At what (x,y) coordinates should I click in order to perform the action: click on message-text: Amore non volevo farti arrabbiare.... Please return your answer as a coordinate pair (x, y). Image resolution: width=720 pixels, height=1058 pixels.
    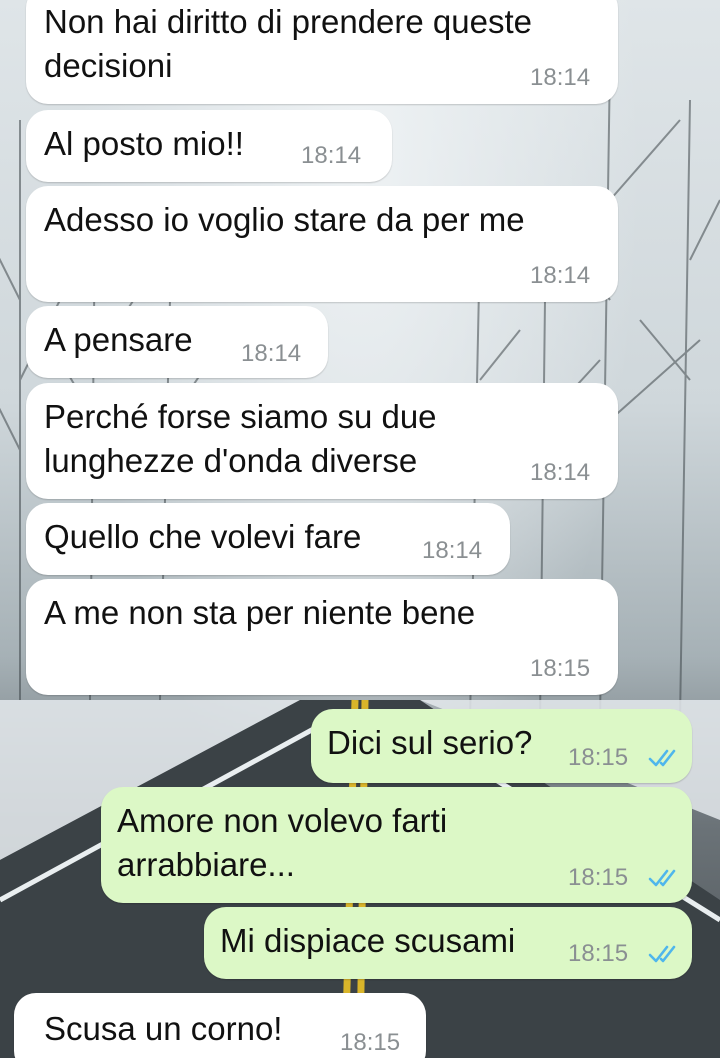
    Looking at the image, I should click on (282, 842).